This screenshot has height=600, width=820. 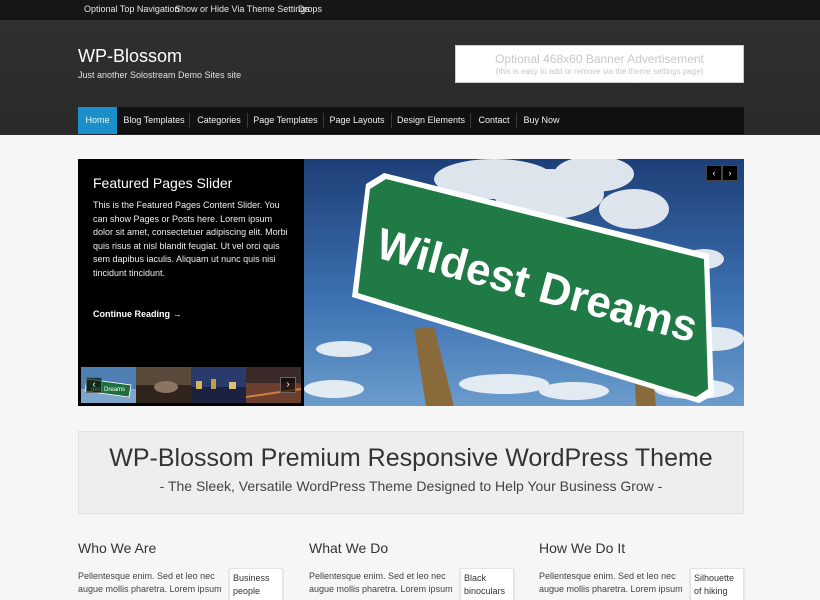 What do you see at coordinates (154, 120) in the screenshot?
I see `nav-item-blog-templates: Blog Templates` at bounding box center [154, 120].